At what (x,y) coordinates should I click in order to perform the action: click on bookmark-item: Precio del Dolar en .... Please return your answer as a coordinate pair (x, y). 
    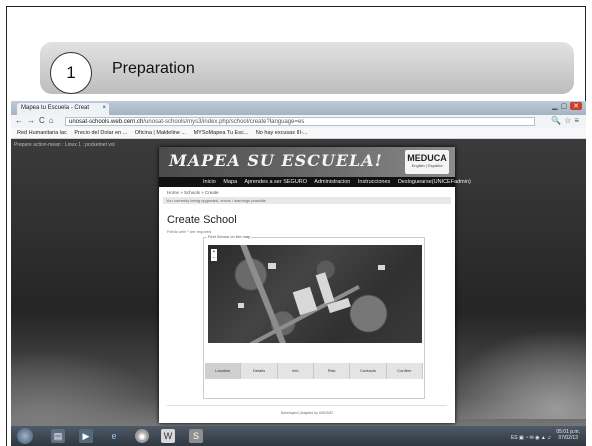
    Looking at the image, I should click on (100, 133).